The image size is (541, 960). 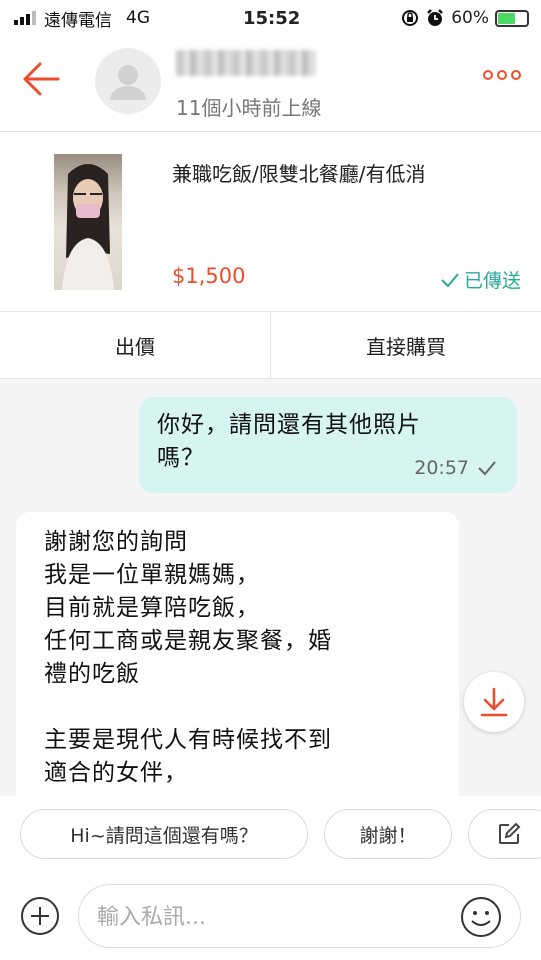 I want to click on scroll-down-icon, so click(x=494, y=702).